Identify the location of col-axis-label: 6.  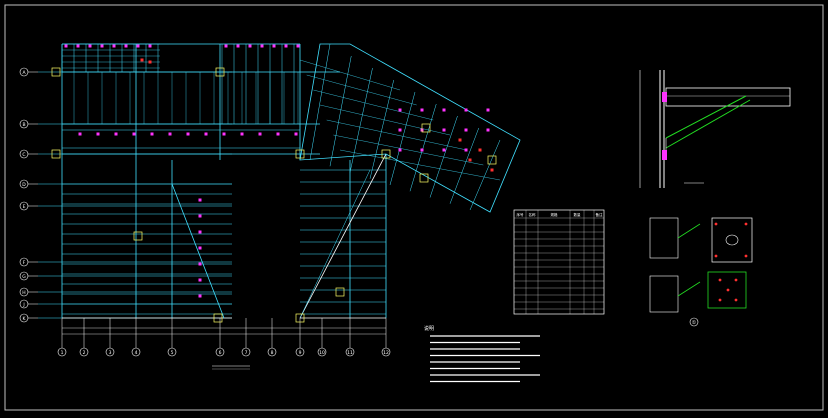
(220, 353).